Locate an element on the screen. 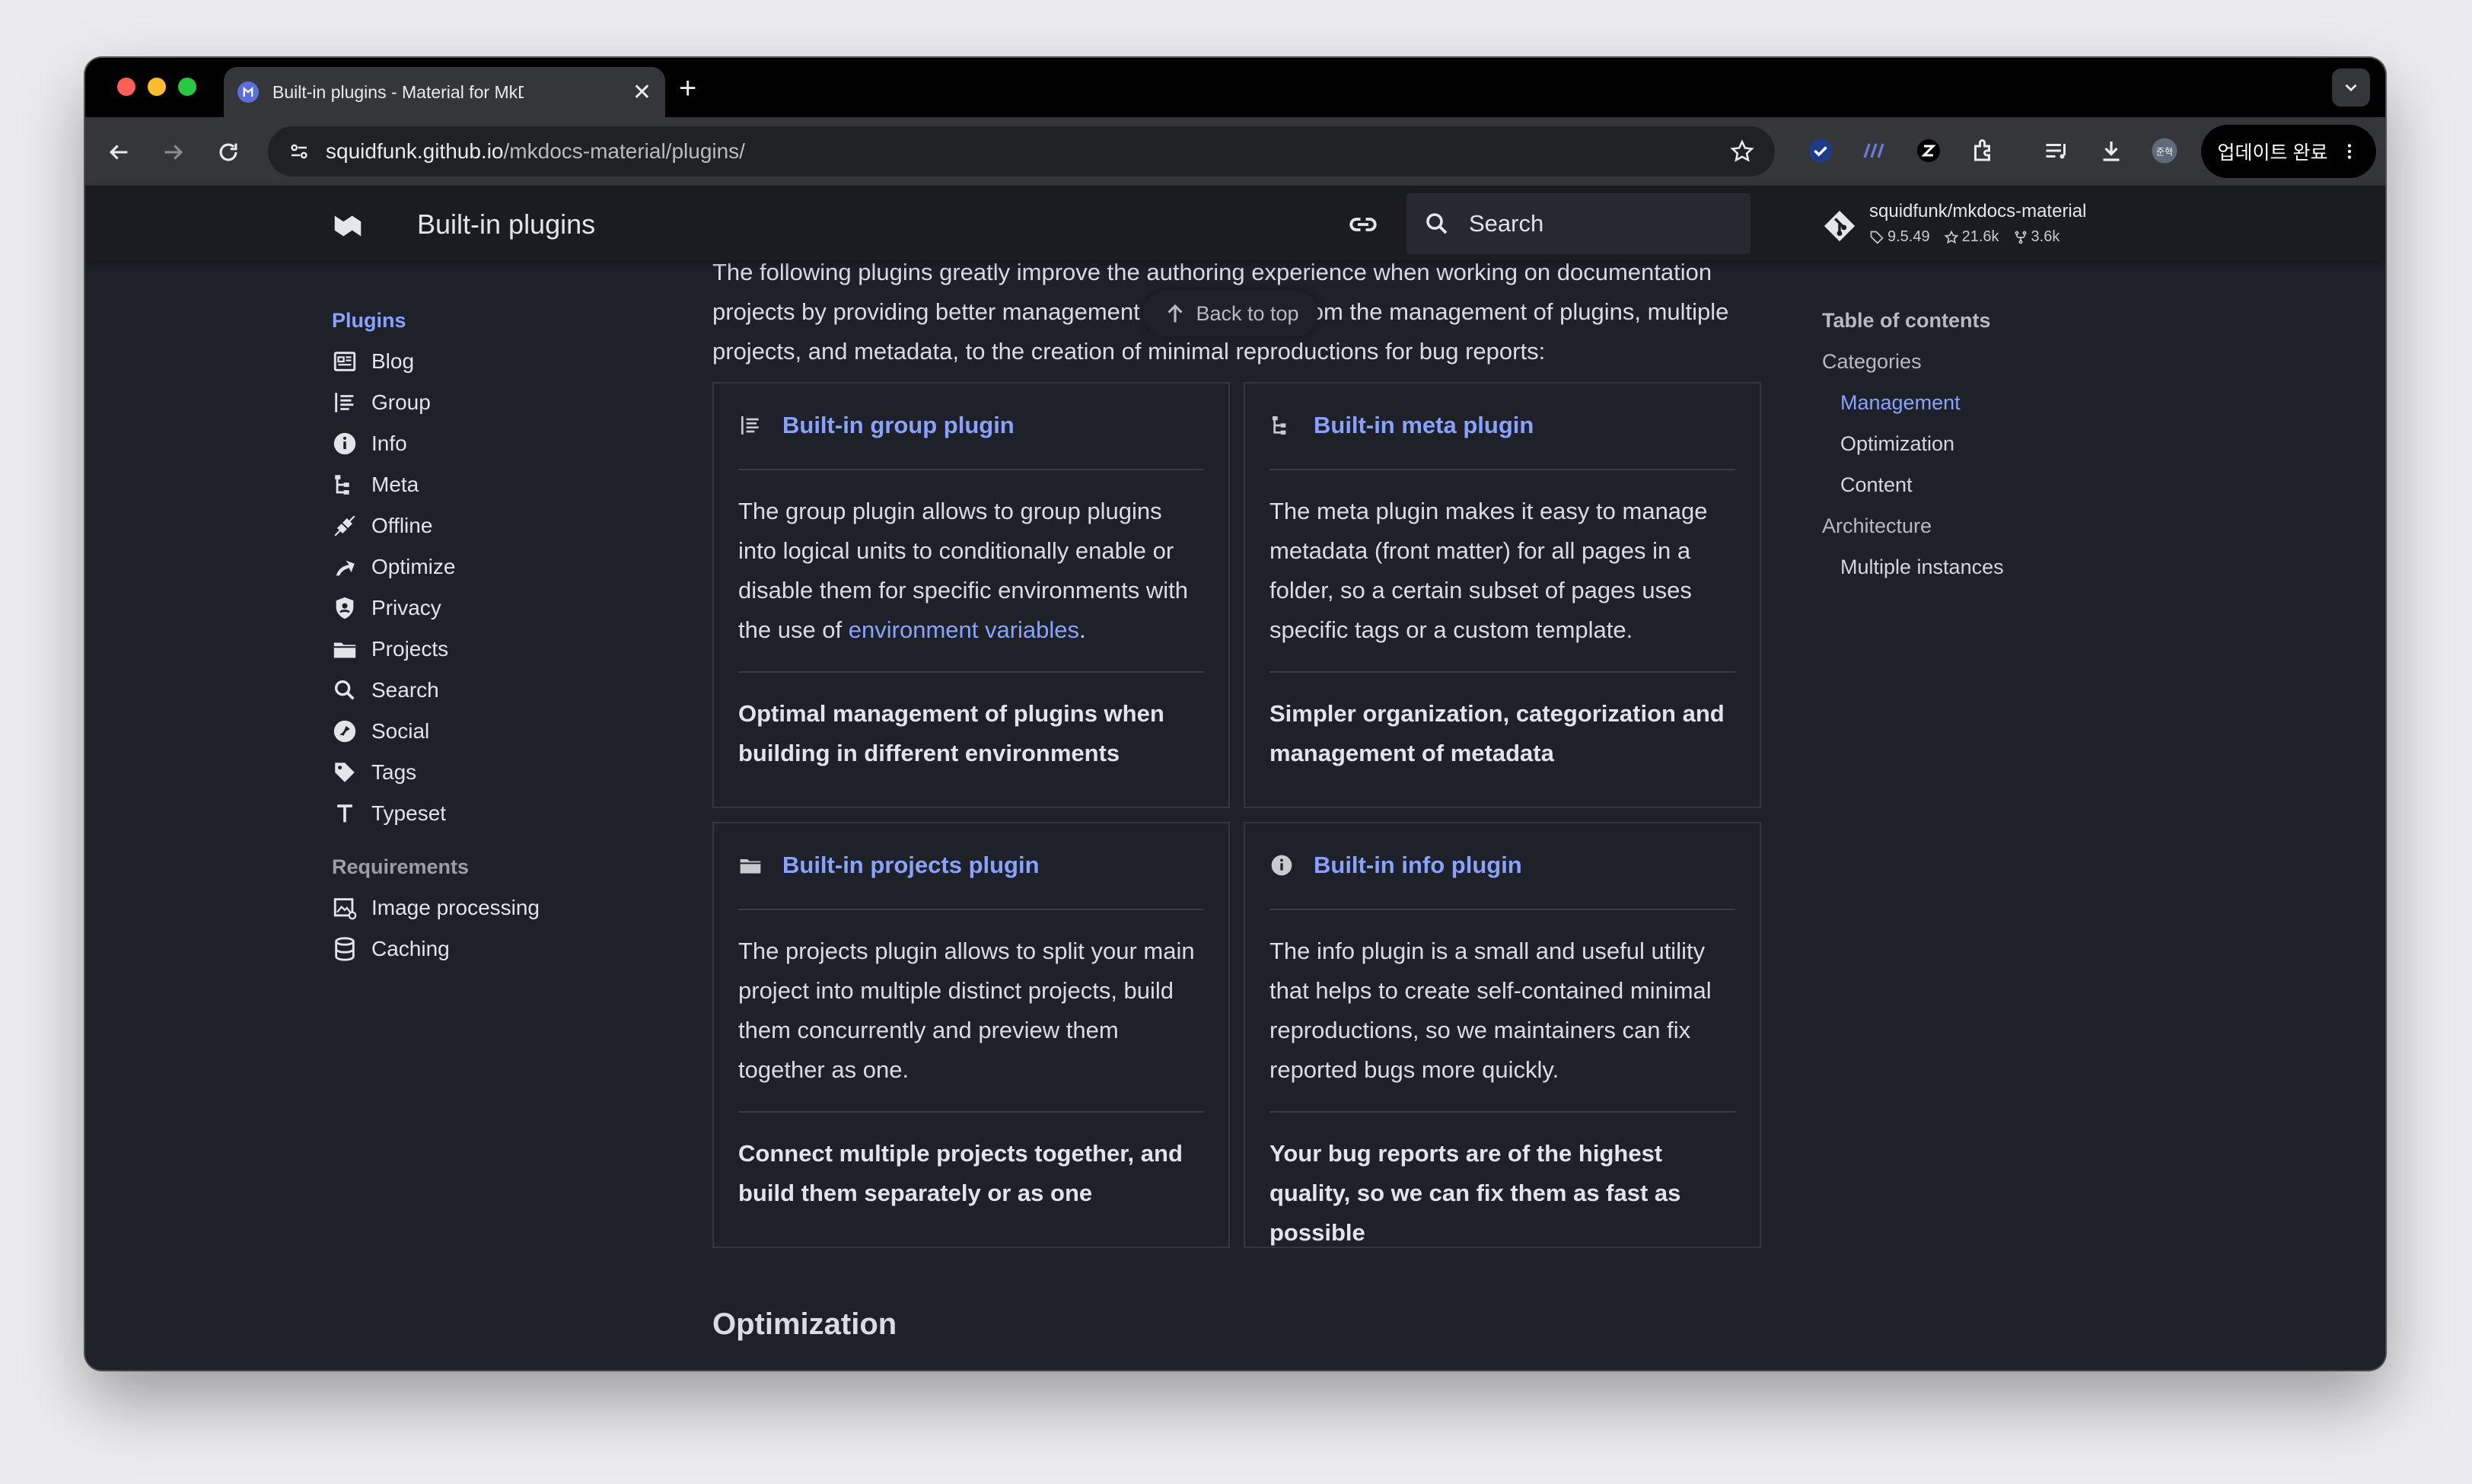 This screenshot has width=2472, height=1484. card-title-link: Built-in projects plugin is located at coordinates (971, 865).